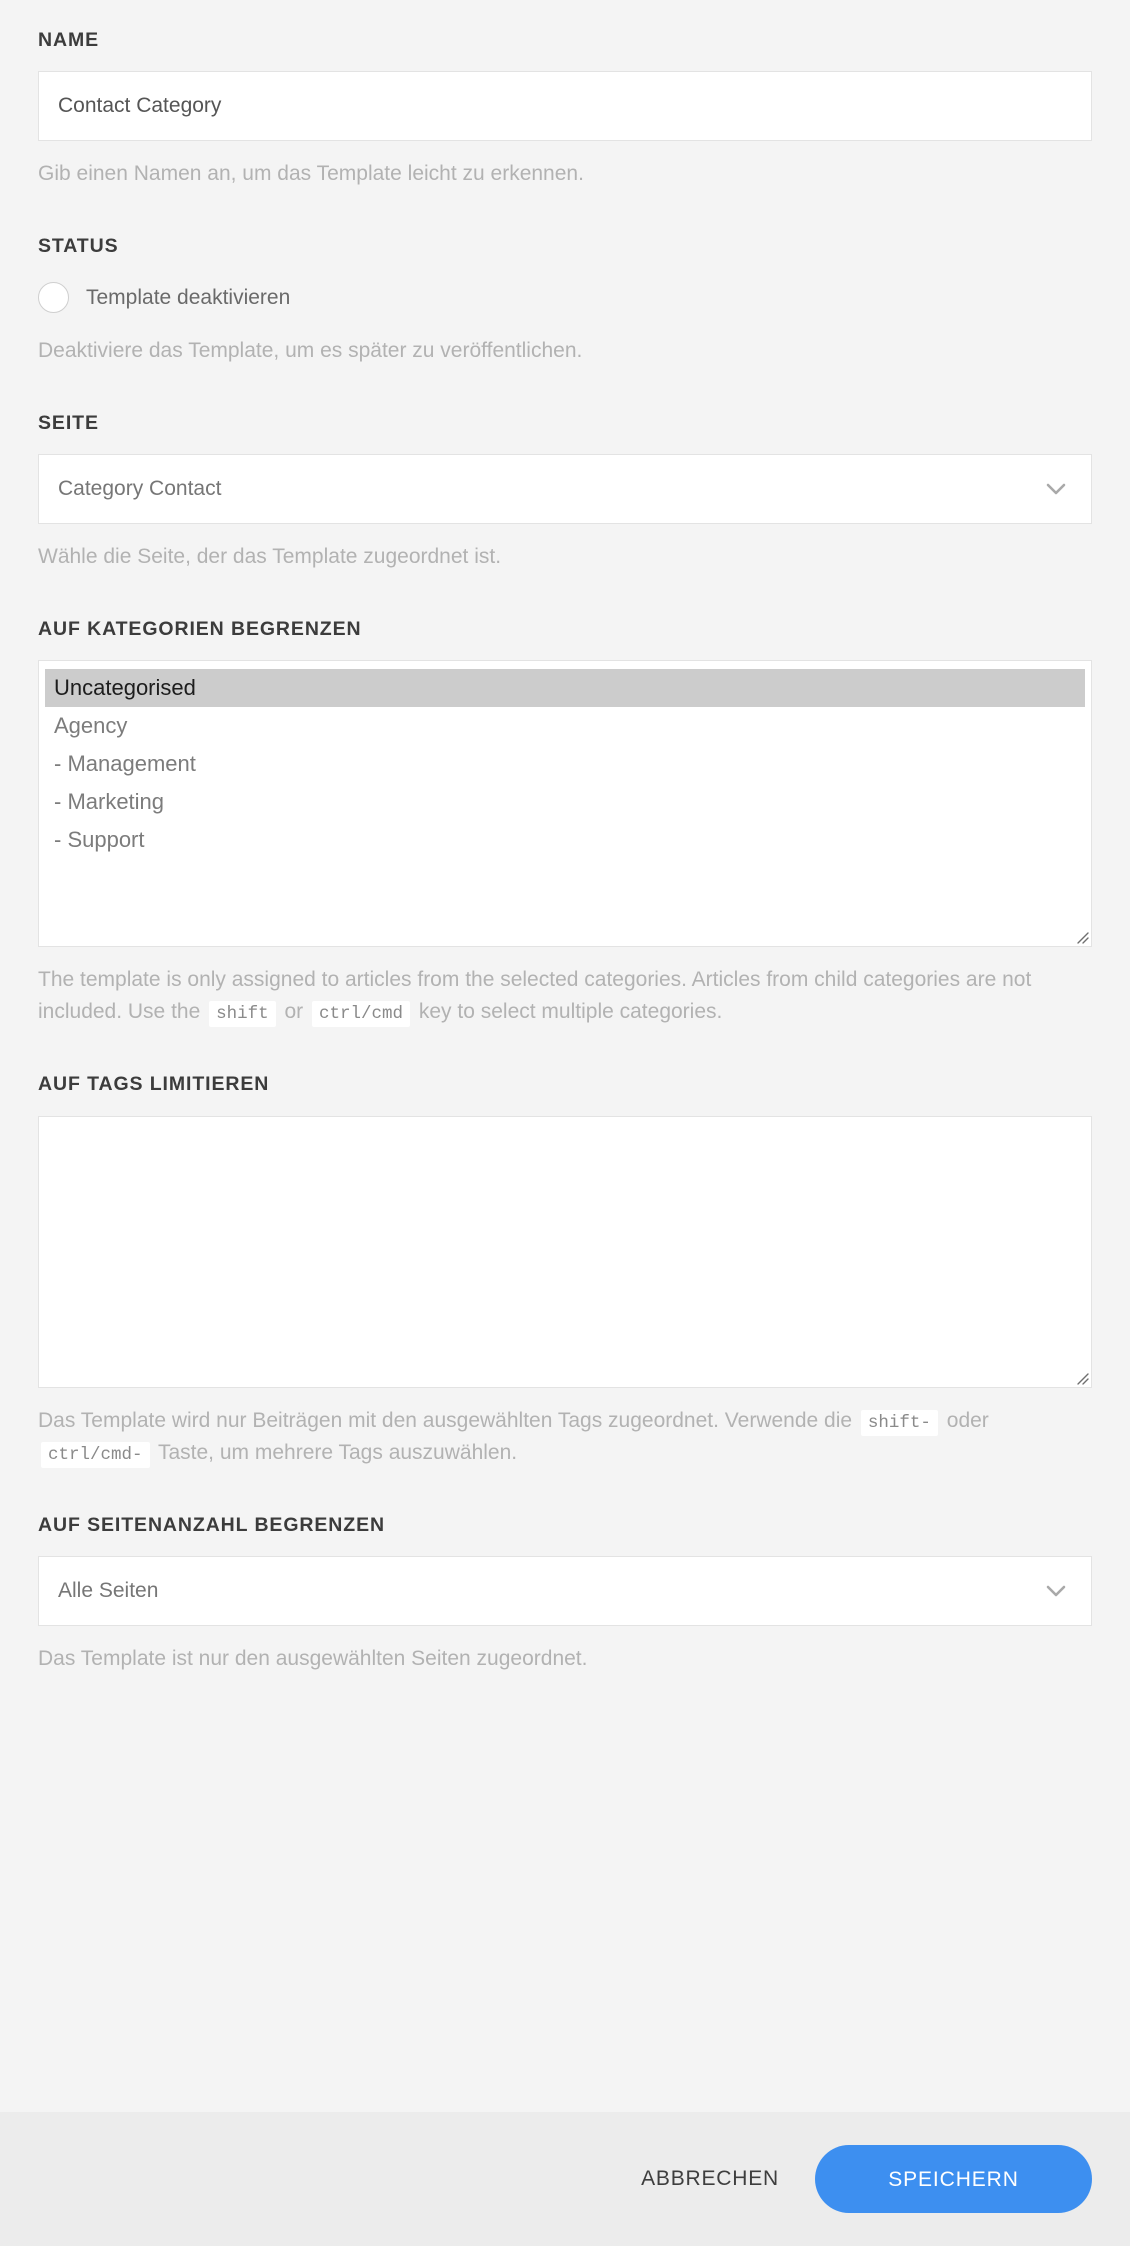 This screenshot has width=1130, height=2246. What do you see at coordinates (53, 298) in the screenshot?
I see `radio-unchecked-icon` at bounding box center [53, 298].